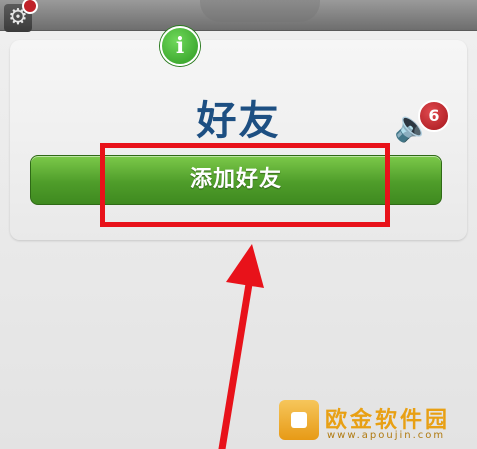 This screenshot has width=477, height=449. I want to click on pointer-arrow, so click(241, 346).